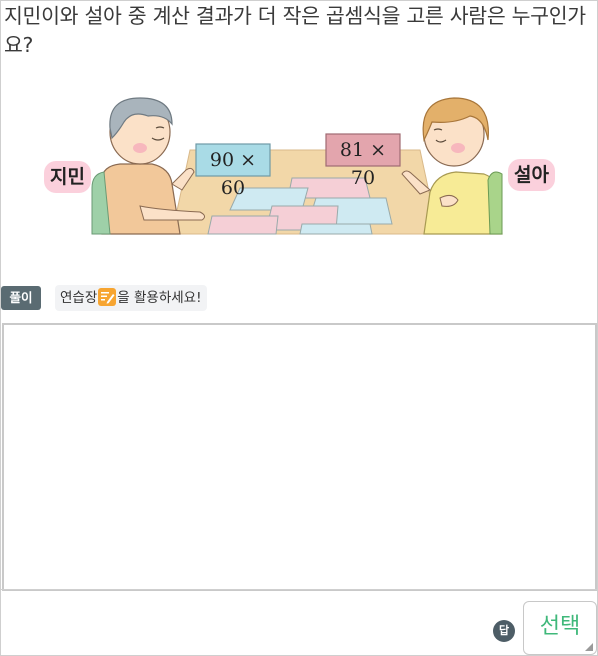 This screenshot has height=656, width=598. Describe the element at coordinates (233, 174) in the screenshot. I see `card-jimin: 90 × 60` at that location.